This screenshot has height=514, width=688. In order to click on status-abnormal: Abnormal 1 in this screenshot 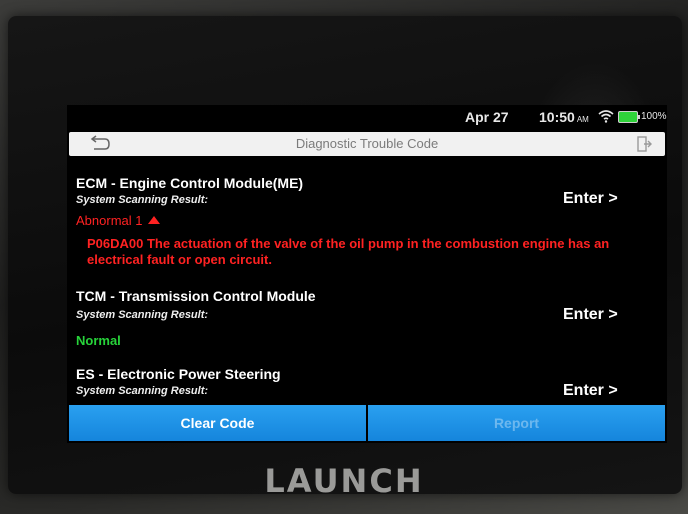, I will do `click(118, 220)`.